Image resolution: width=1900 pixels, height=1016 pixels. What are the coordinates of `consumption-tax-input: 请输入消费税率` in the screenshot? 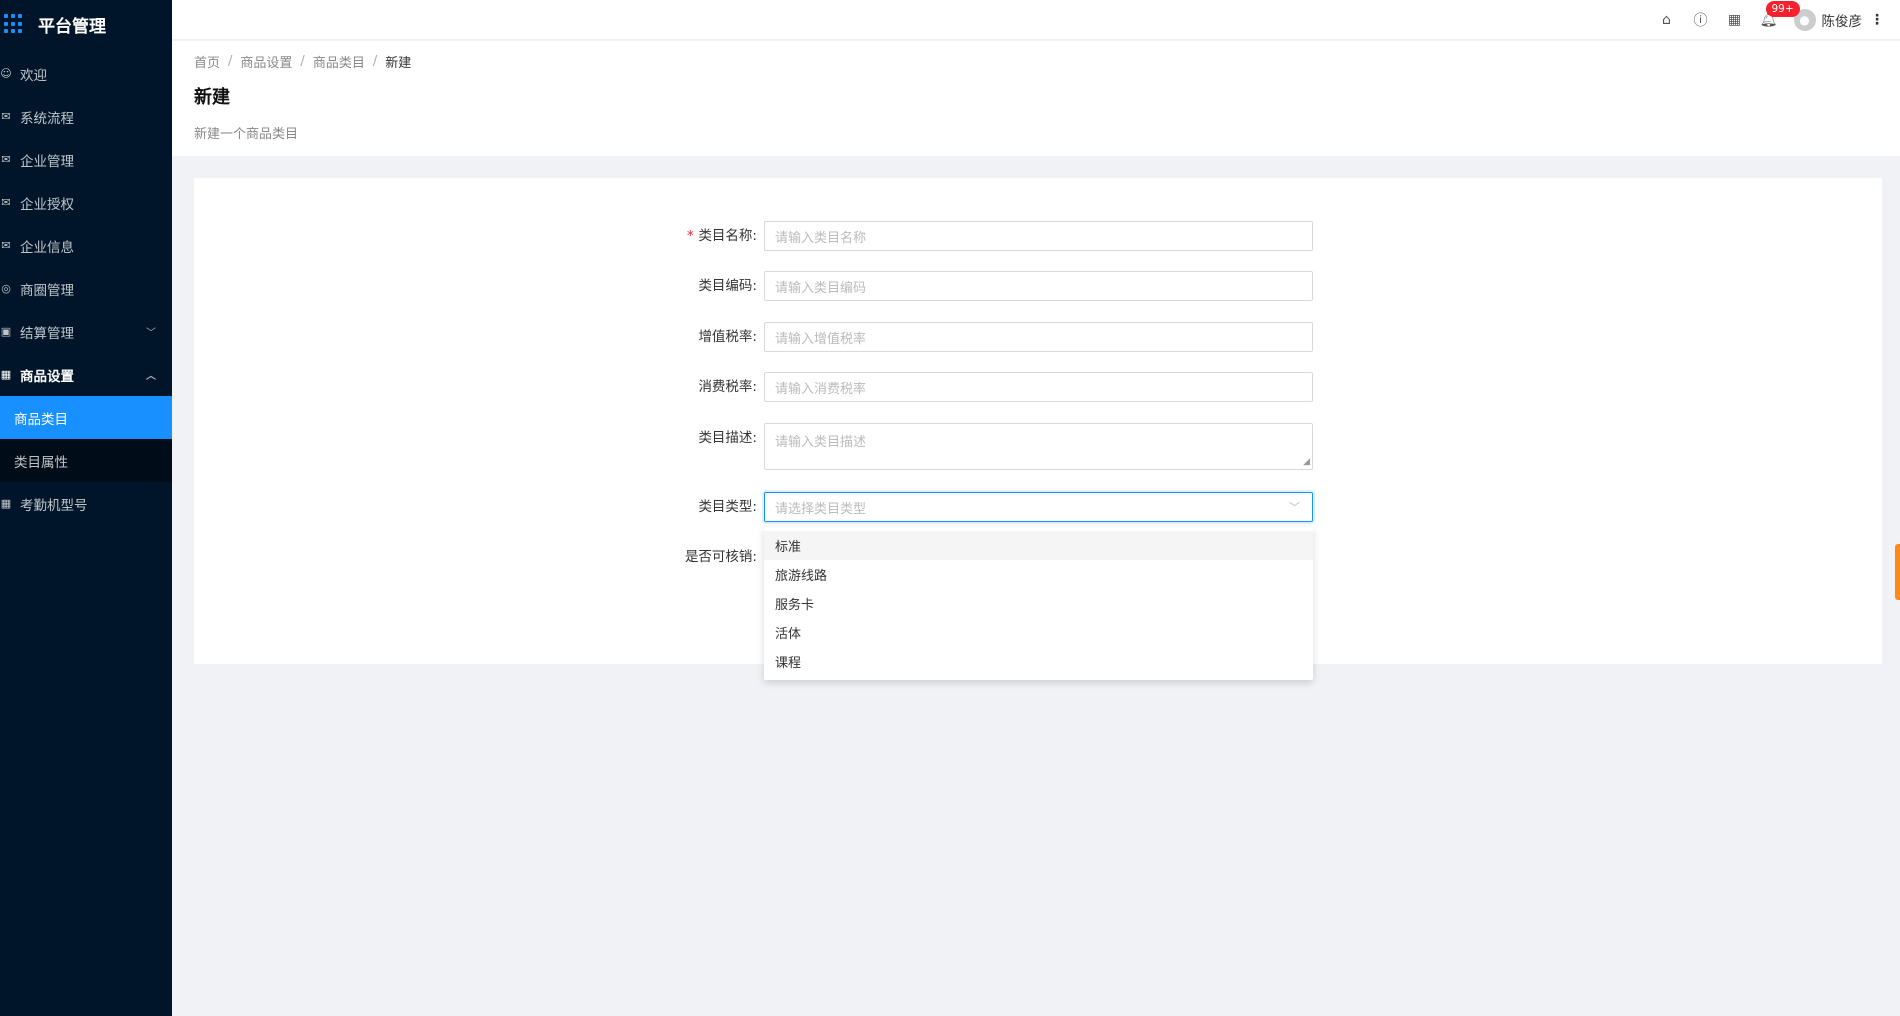 It's located at (1038, 387).